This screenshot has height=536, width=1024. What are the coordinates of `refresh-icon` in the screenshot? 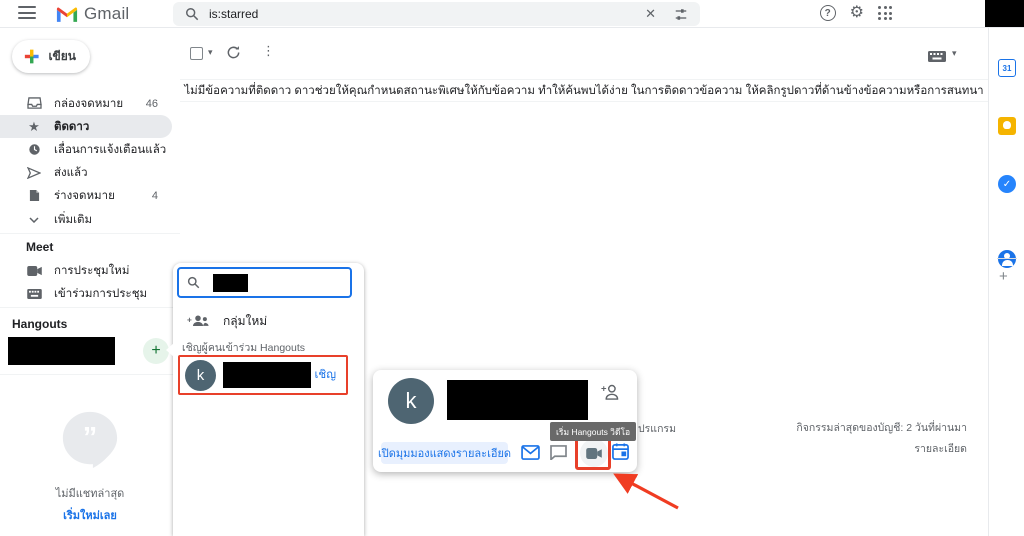 It's located at (233, 55).